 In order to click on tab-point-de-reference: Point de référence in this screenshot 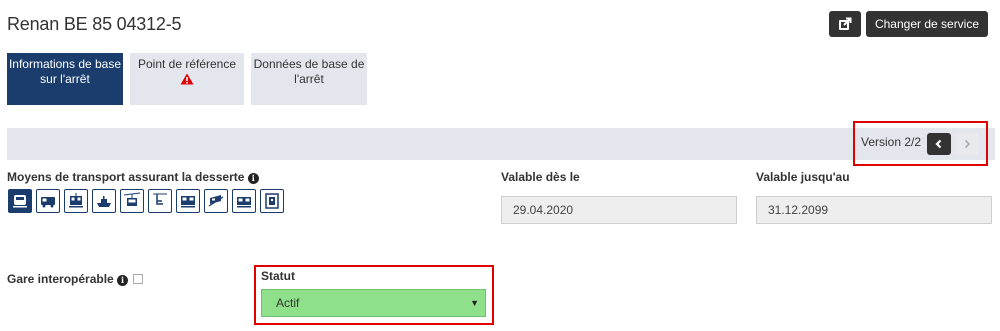, I will do `click(187, 79)`.